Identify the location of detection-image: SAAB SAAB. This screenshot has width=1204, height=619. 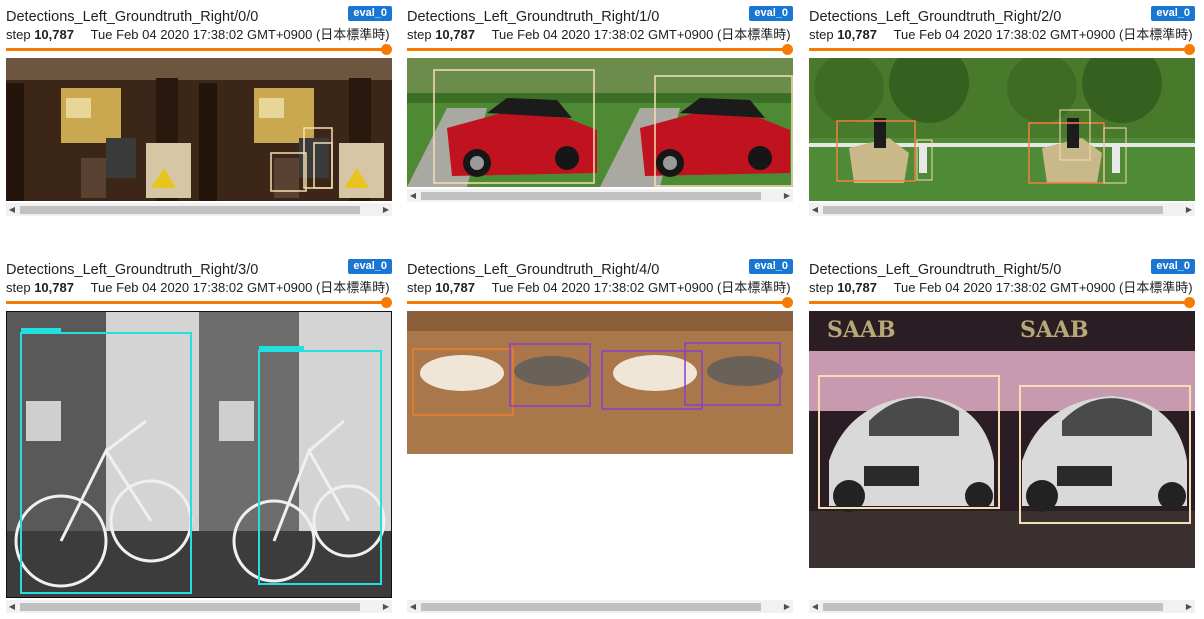
(1002, 439).